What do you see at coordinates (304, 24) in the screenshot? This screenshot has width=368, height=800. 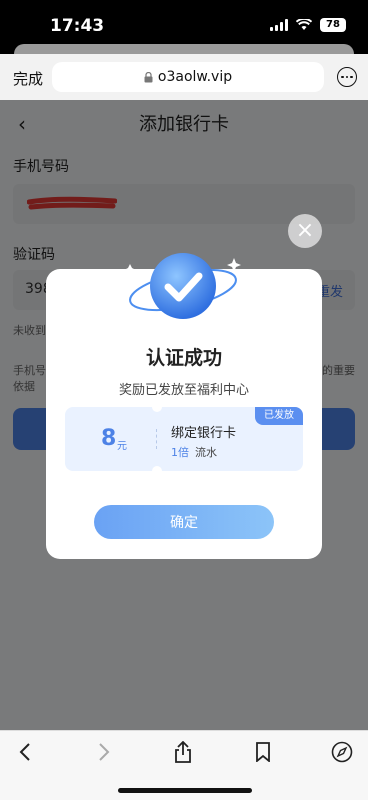 I see `wifi-icon` at bounding box center [304, 24].